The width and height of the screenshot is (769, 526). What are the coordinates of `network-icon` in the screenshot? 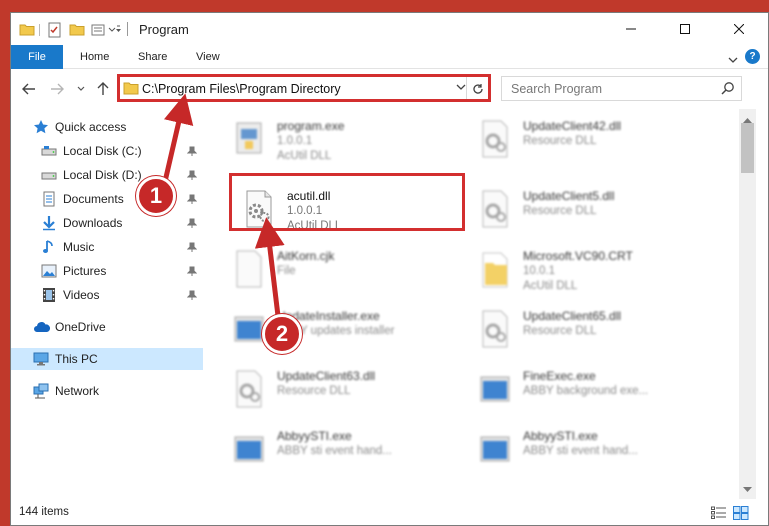 It's located at (41, 391).